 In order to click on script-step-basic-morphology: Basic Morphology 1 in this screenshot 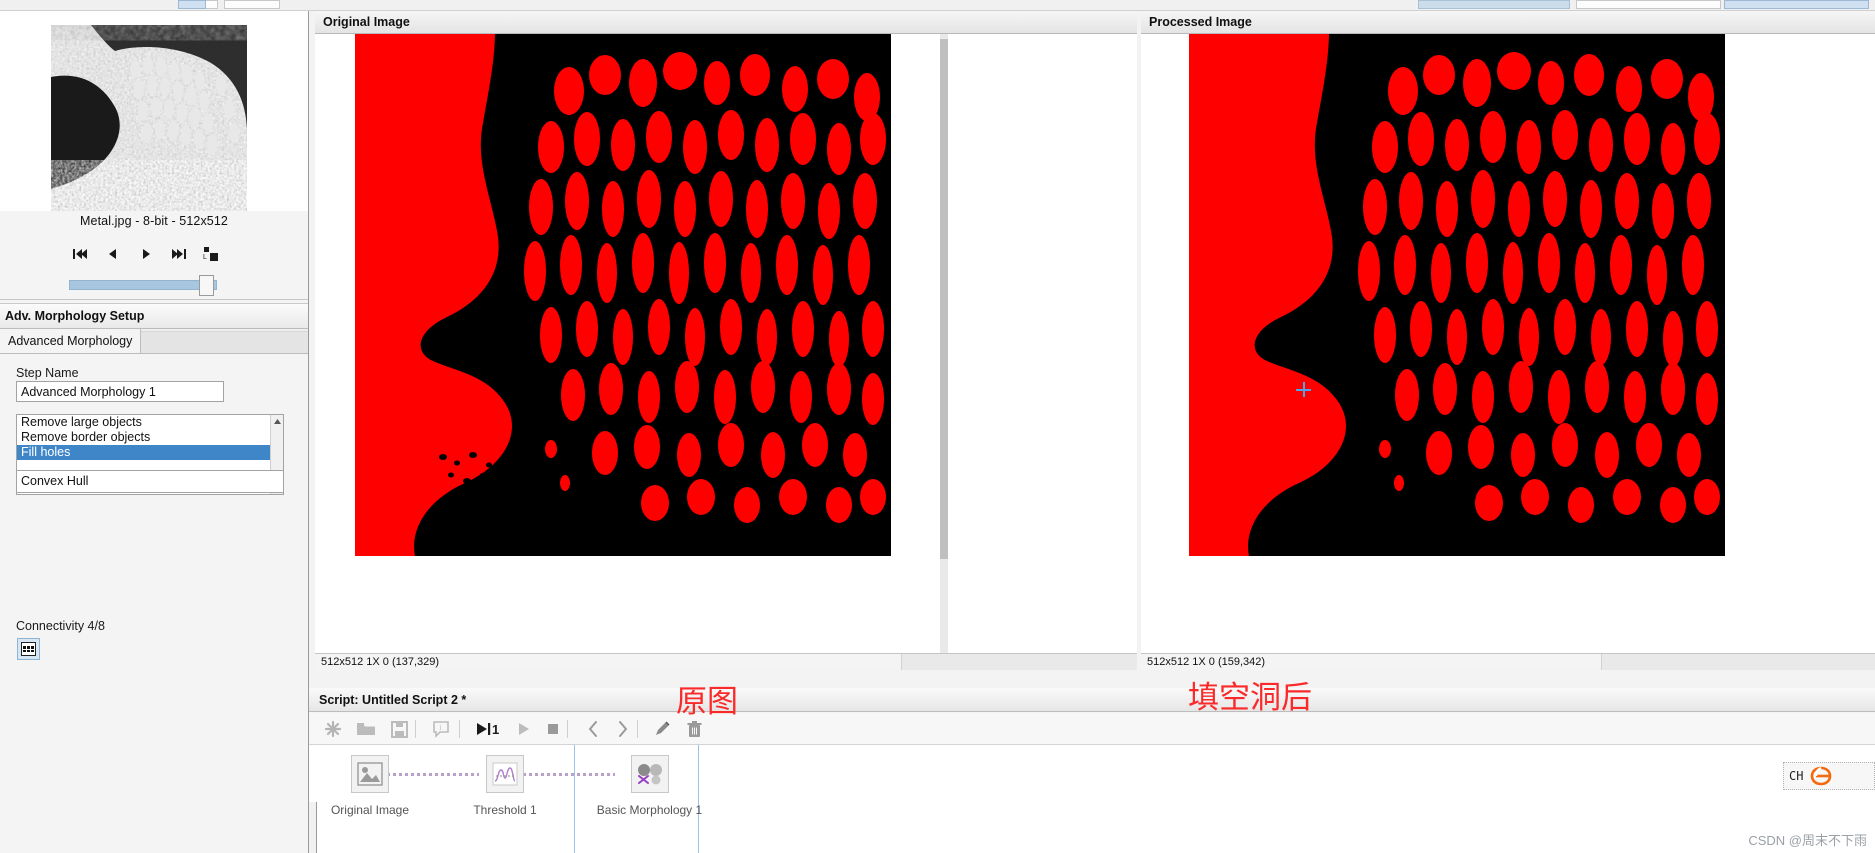, I will do `click(649, 786)`.